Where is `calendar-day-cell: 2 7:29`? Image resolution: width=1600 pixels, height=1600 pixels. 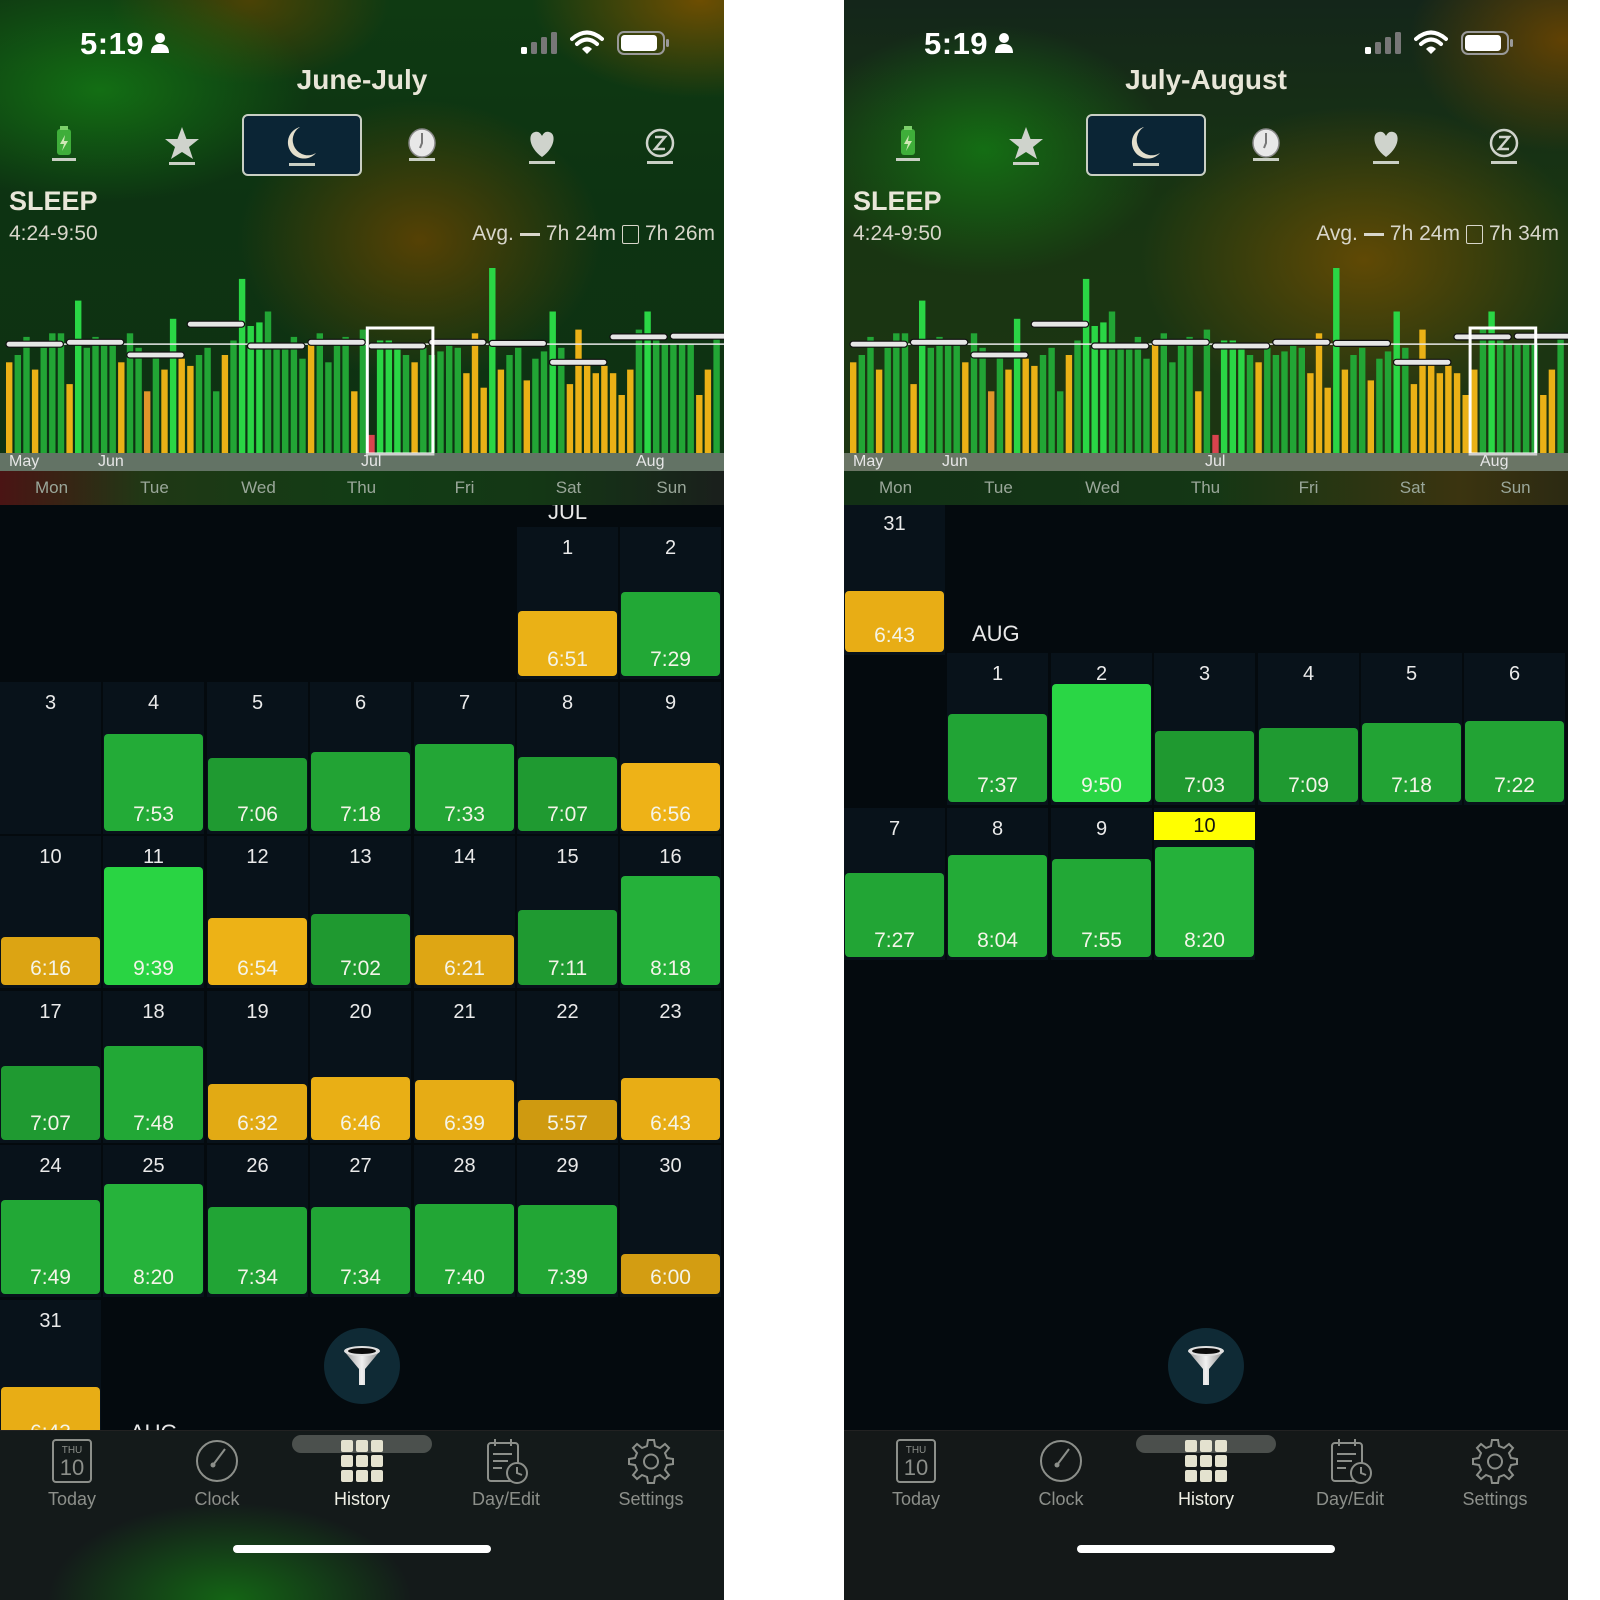 calendar-day-cell: 2 7:29 is located at coordinates (670, 603).